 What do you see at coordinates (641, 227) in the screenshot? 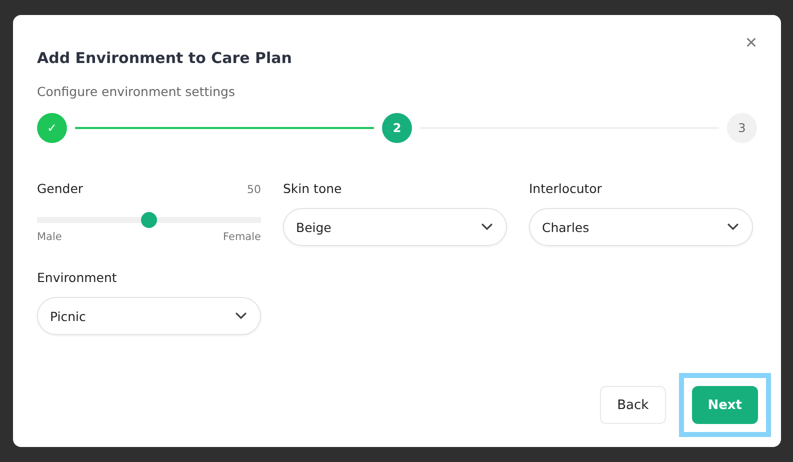
I see `dropdown: Charles` at bounding box center [641, 227].